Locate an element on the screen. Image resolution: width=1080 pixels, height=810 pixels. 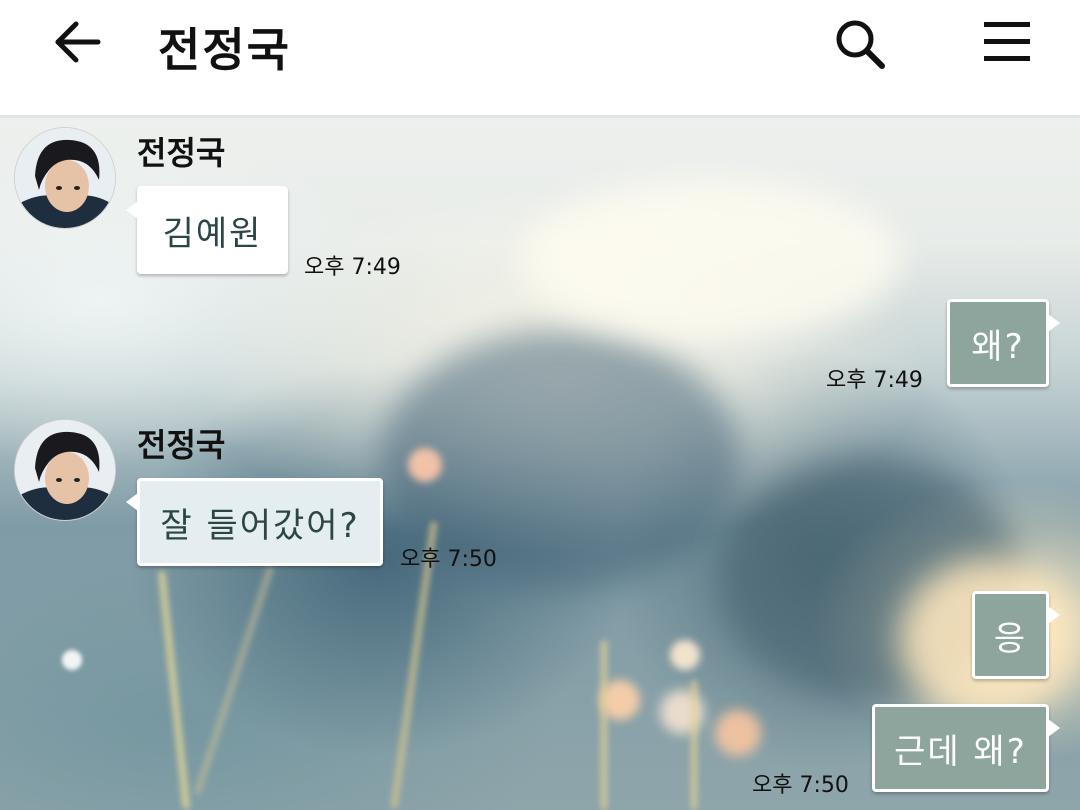
message-bubble-outgoing: 근데 왜? is located at coordinates (966, 748).